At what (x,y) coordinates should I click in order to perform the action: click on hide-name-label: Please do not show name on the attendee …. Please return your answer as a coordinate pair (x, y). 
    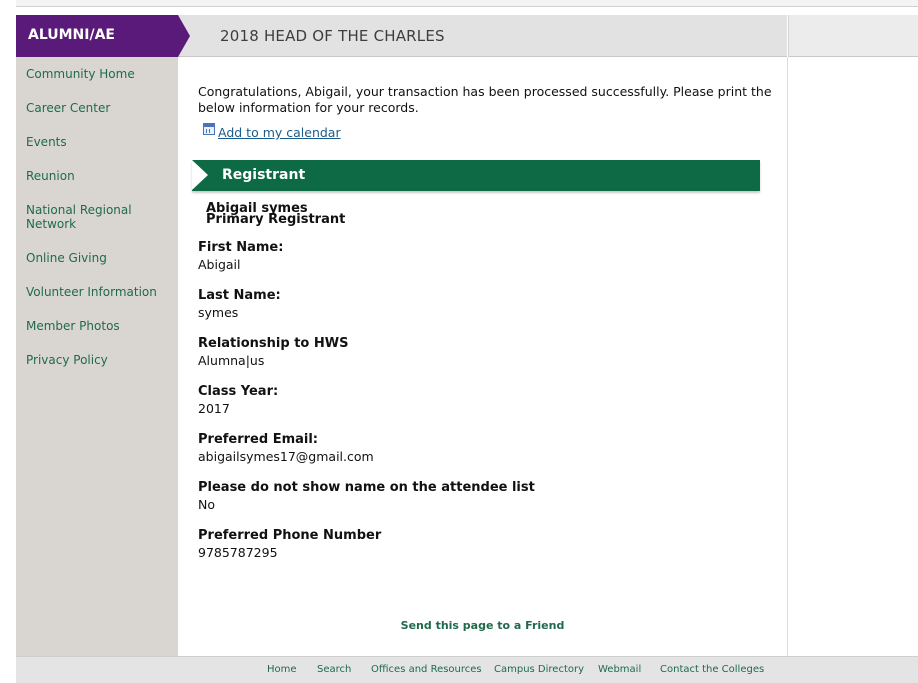
    Looking at the image, I should click on (366, 487).